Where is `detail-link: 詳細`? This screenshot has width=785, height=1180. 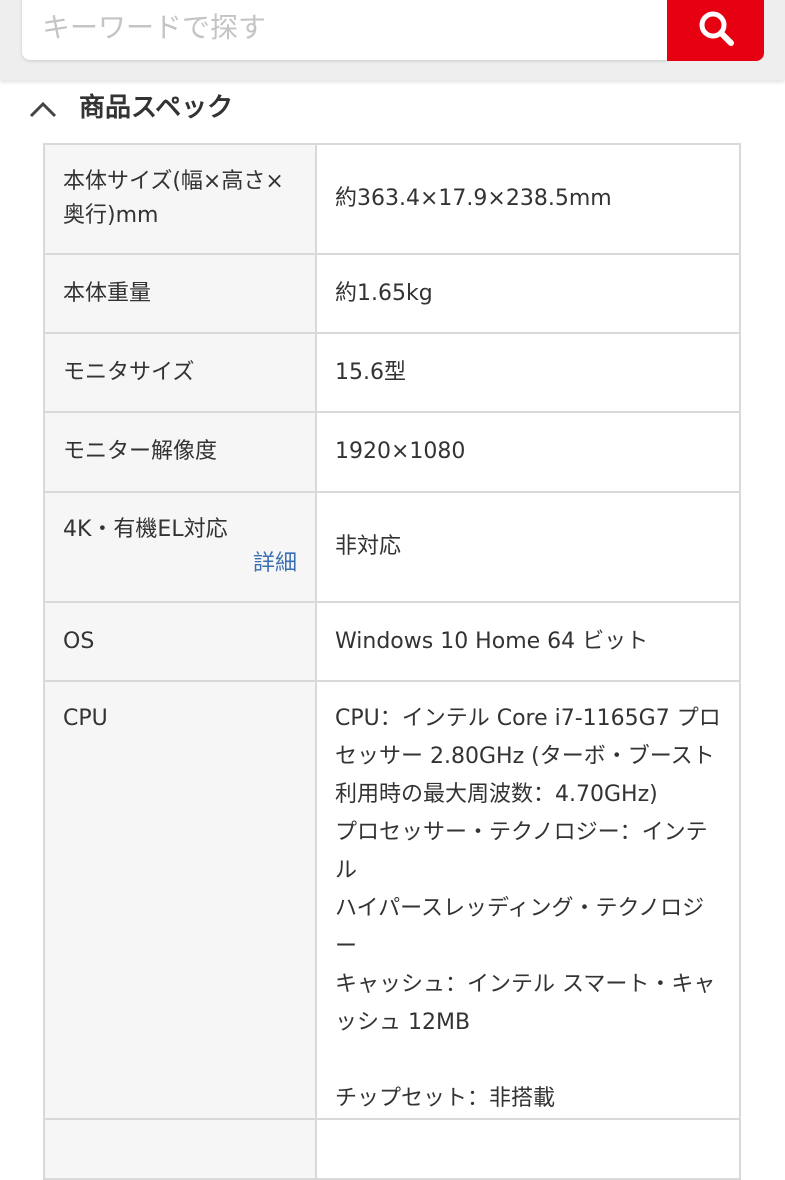
detail-link: 詳細 is located at coordinates (180, 564).